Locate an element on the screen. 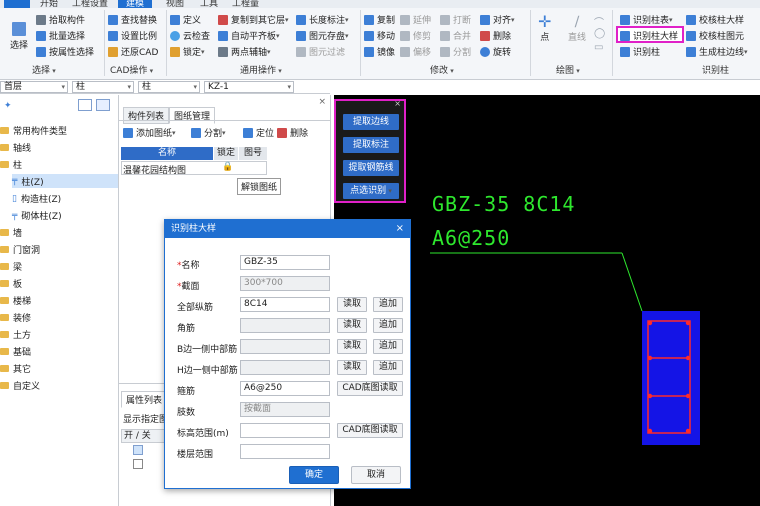  tab-start: 开始 is located at coordinates (49, 4).